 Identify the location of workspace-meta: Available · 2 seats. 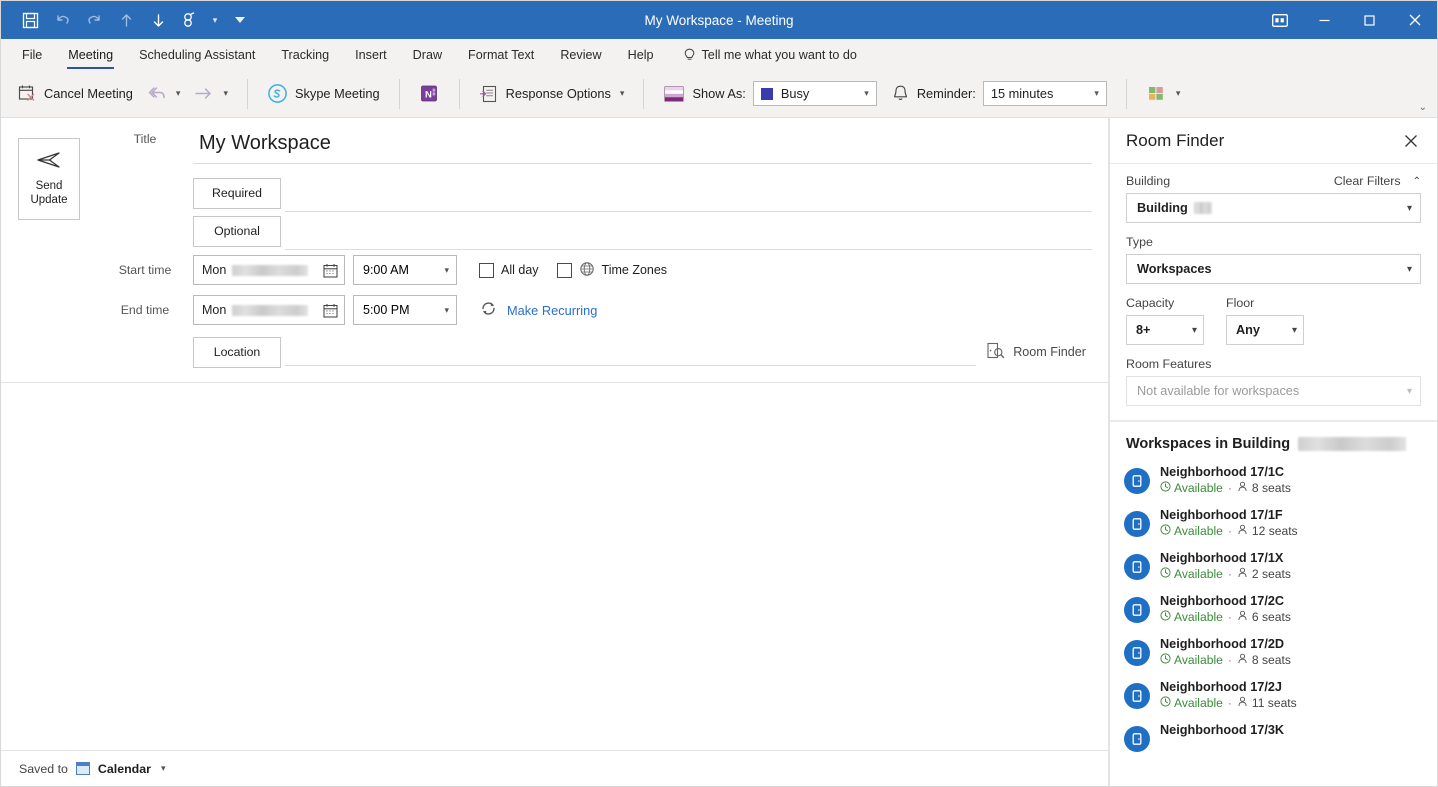
(1225, 574).